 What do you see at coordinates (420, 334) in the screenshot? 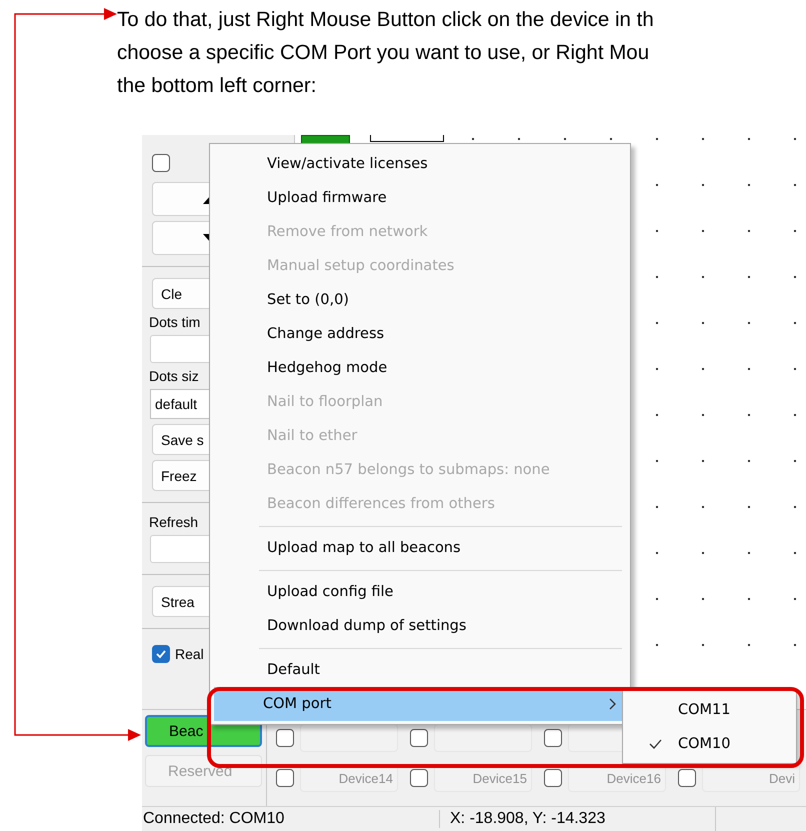
I see `menu-item: Change address` at bounding box center [420, 334].